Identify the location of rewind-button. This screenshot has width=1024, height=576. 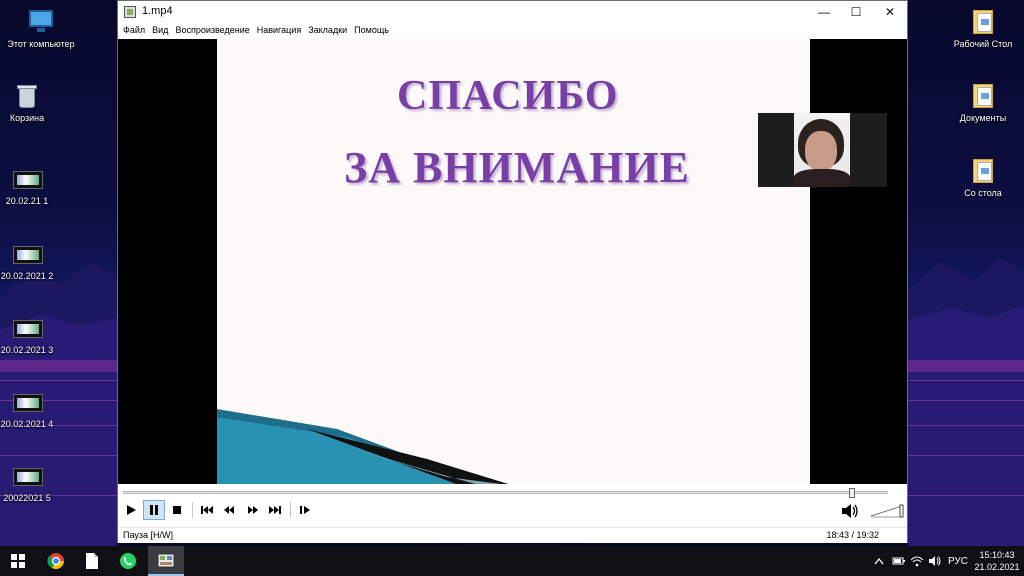
(229, 510).